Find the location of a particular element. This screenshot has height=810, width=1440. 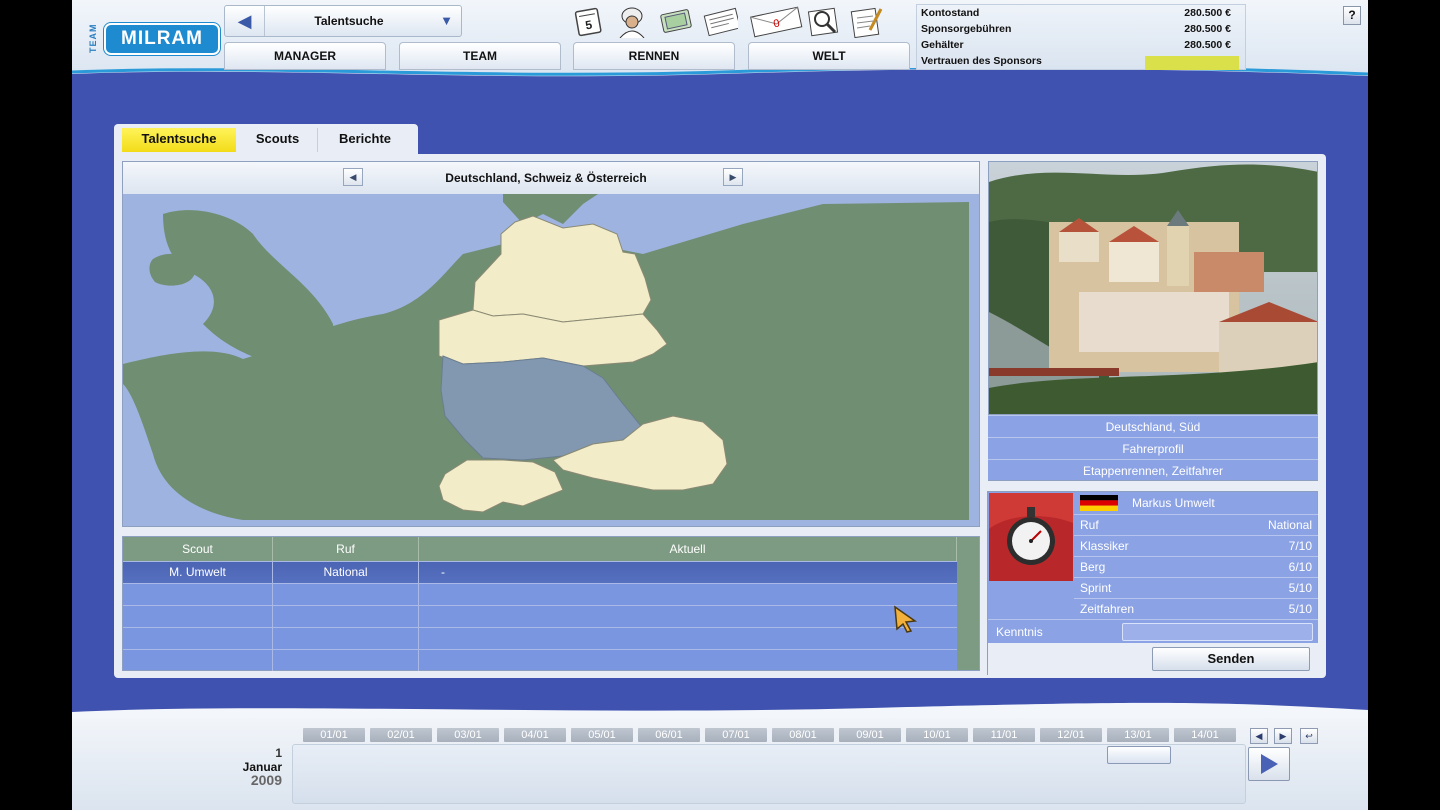

logo-brand-text: MILRAM is located at coordinates (162, 39).